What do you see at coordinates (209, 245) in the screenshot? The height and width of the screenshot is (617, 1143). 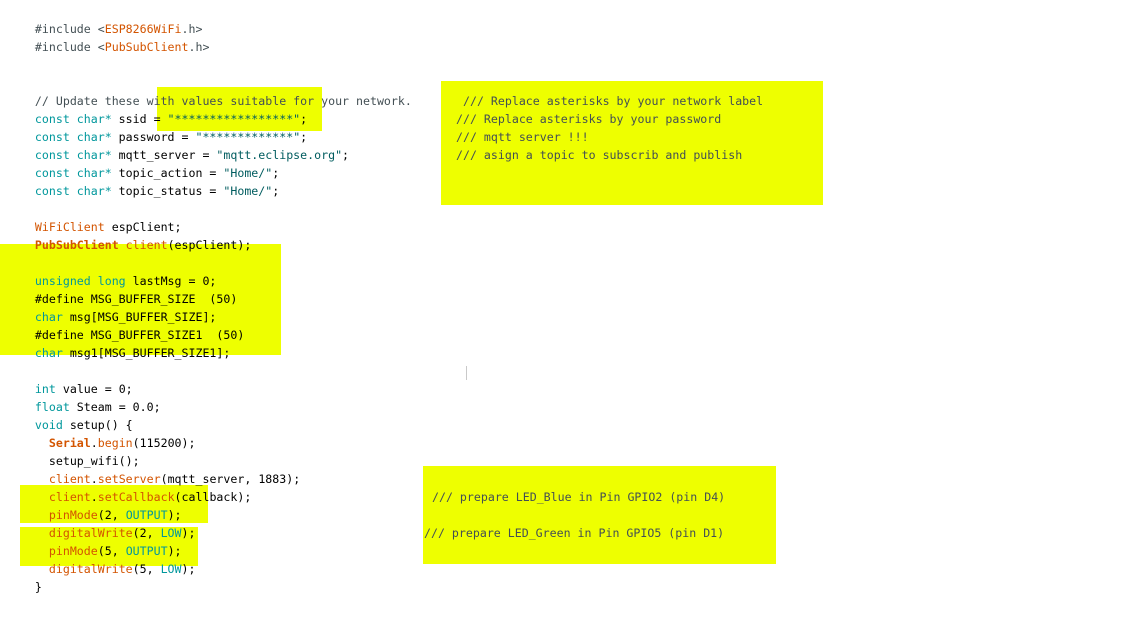 I see `arguments: (espClient);` at bounding box center [209, 245].